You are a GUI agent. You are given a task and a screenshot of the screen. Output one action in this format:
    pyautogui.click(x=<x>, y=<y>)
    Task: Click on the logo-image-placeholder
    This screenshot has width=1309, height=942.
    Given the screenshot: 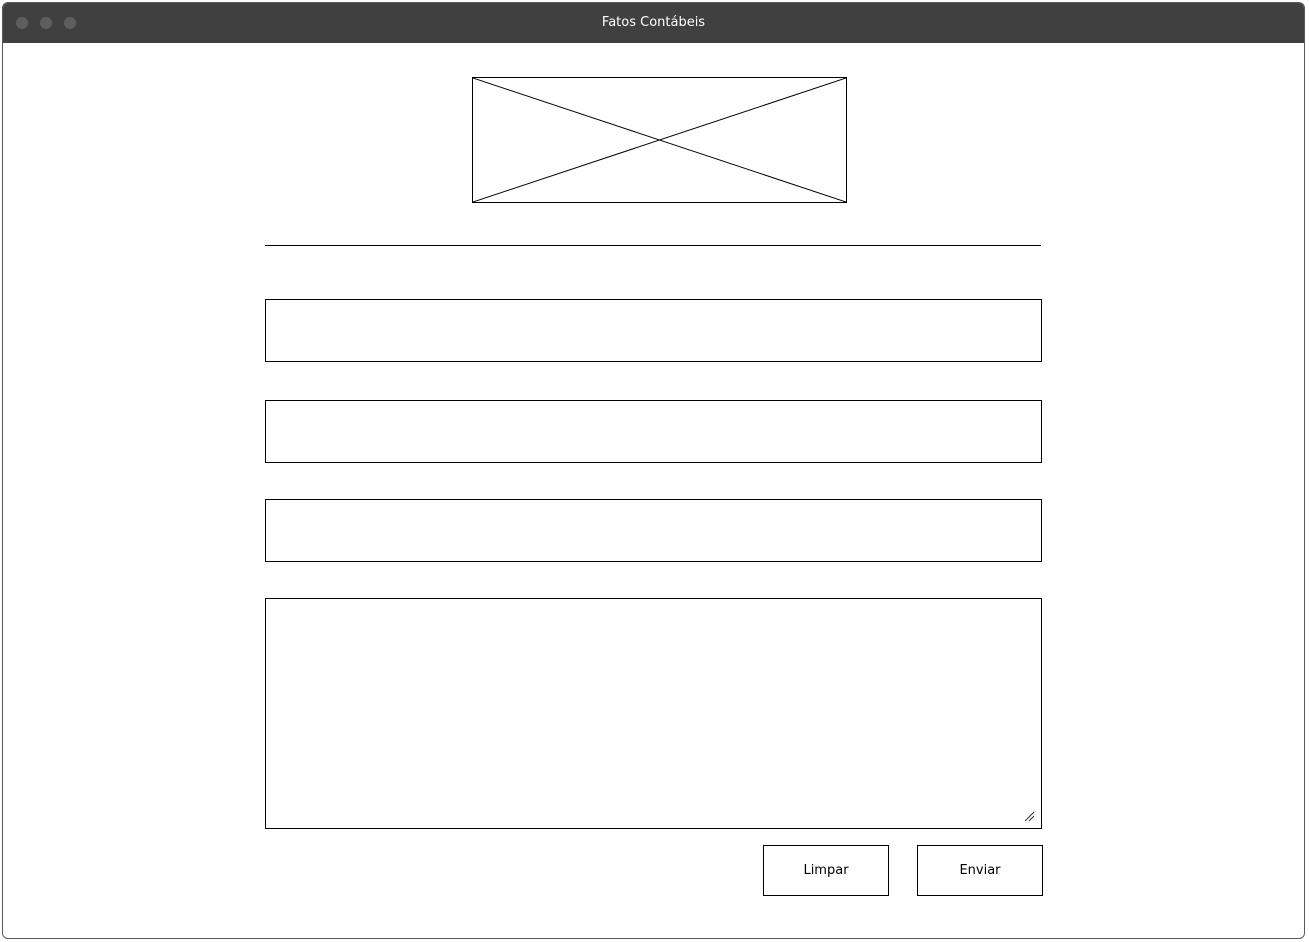 What is the action you would take?
    pyautogui.click(x=659, y=140)
    